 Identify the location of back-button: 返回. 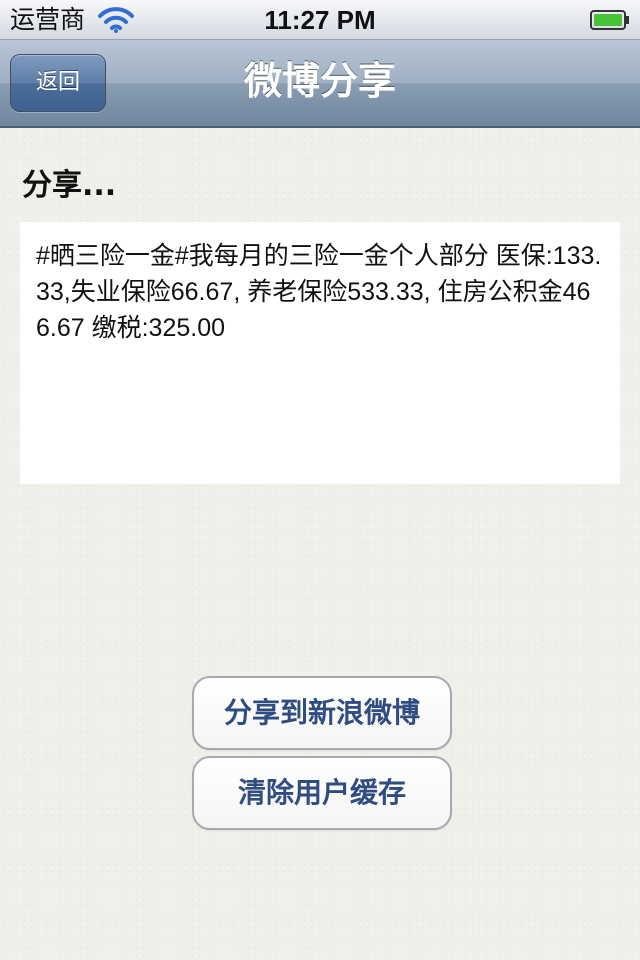
(58, 83).